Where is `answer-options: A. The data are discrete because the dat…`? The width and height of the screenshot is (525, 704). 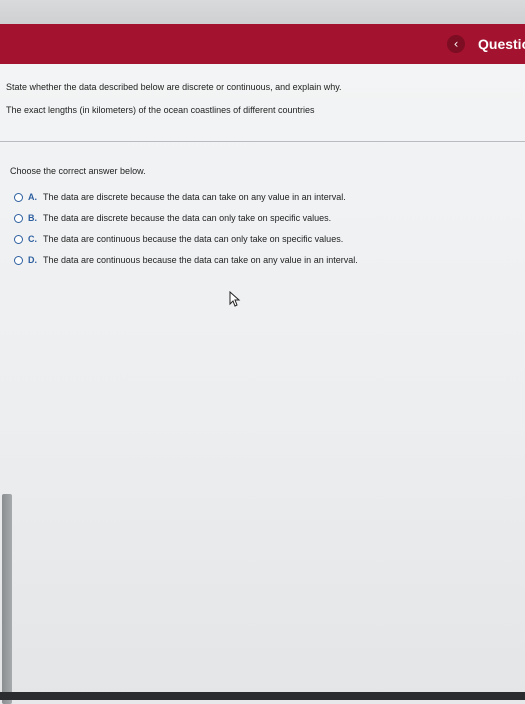 answer-options: A. The data are discrete because the dat… is located at coordinates (264, 232).